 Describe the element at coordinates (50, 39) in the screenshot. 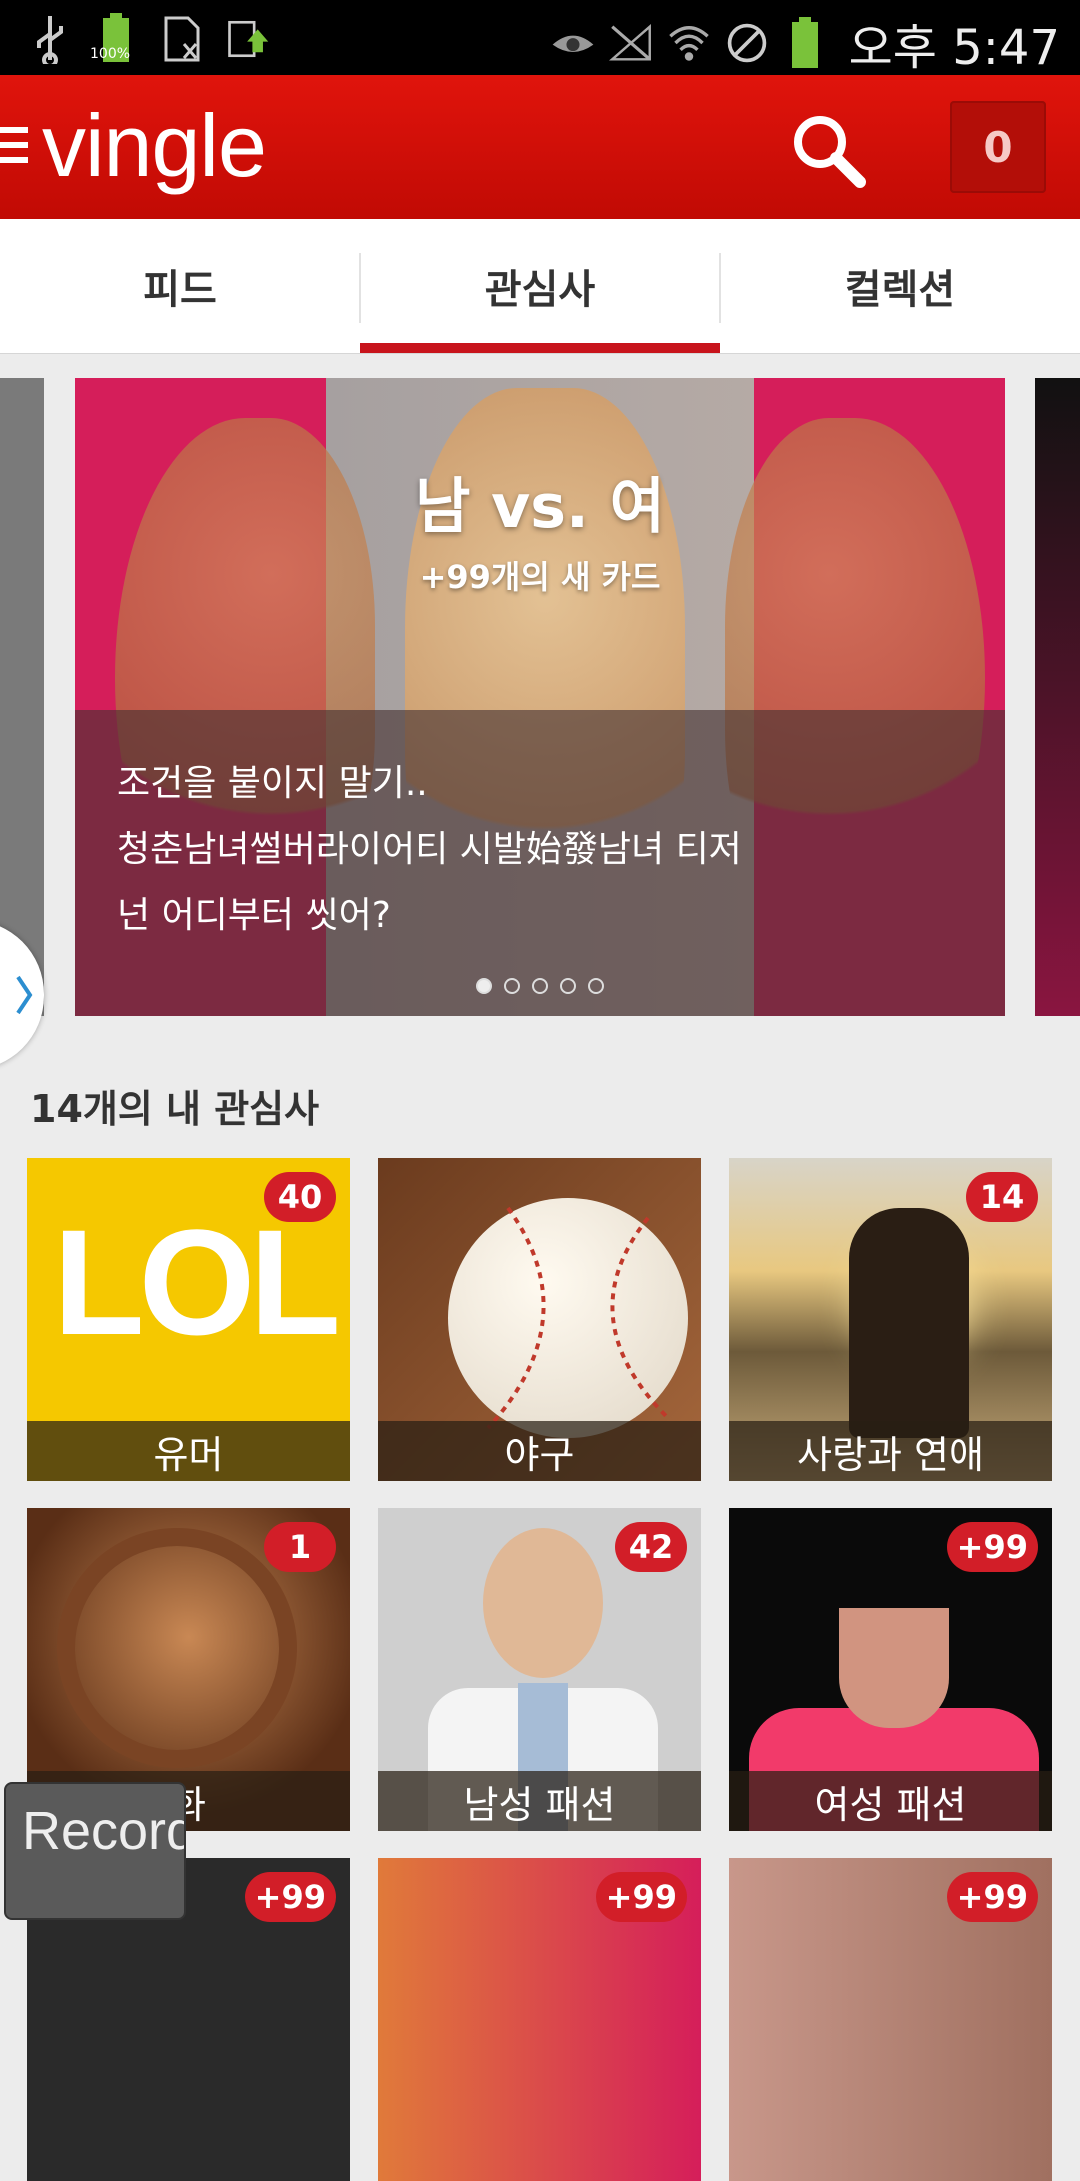

I see `usb-icon` at that location.